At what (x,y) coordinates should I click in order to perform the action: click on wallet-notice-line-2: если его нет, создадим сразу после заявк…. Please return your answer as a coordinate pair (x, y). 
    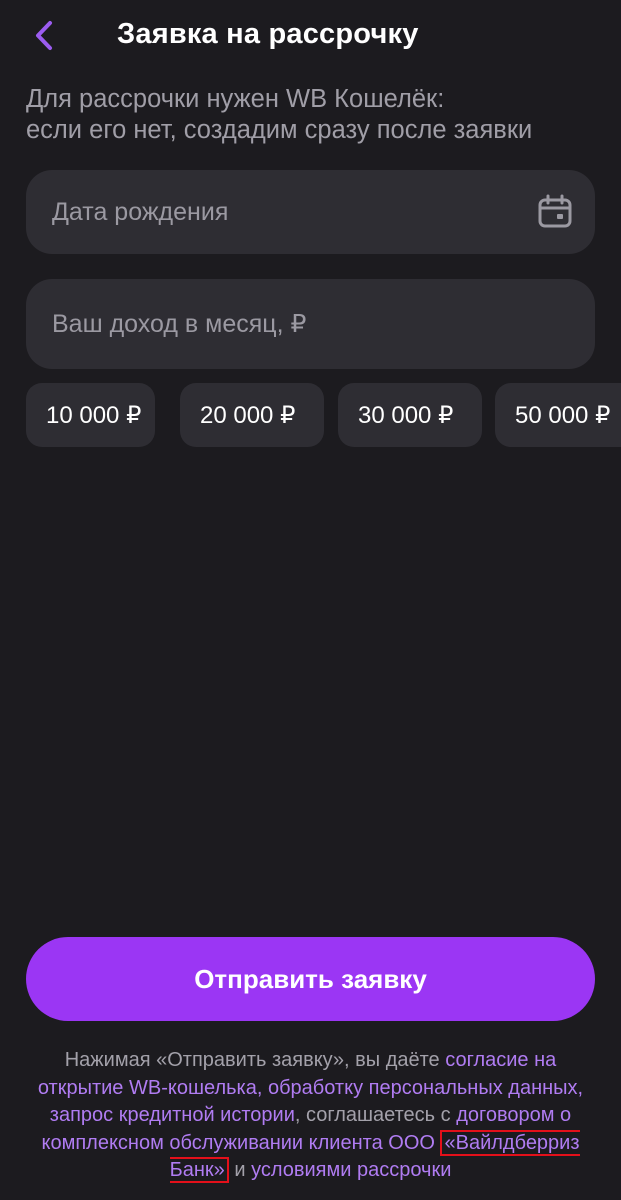
    Looking at the image, I should click on (279, 130).